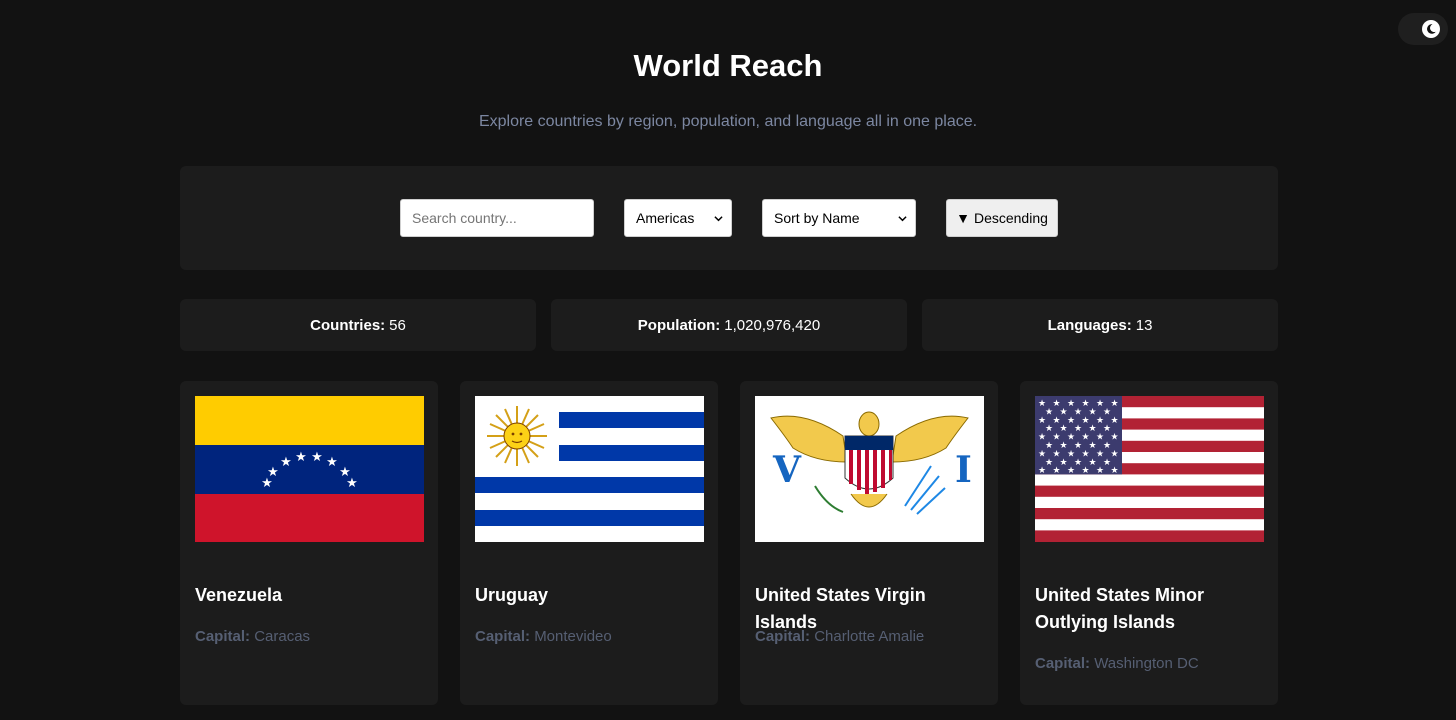  I want to click on country-capital: Capital: Charlotte Amalie, so click(839, 636).